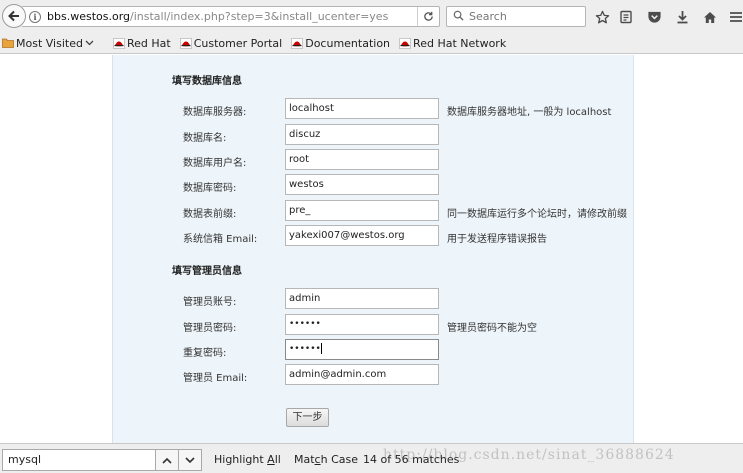  I want to click on find-previous-button, so click(167, 460).